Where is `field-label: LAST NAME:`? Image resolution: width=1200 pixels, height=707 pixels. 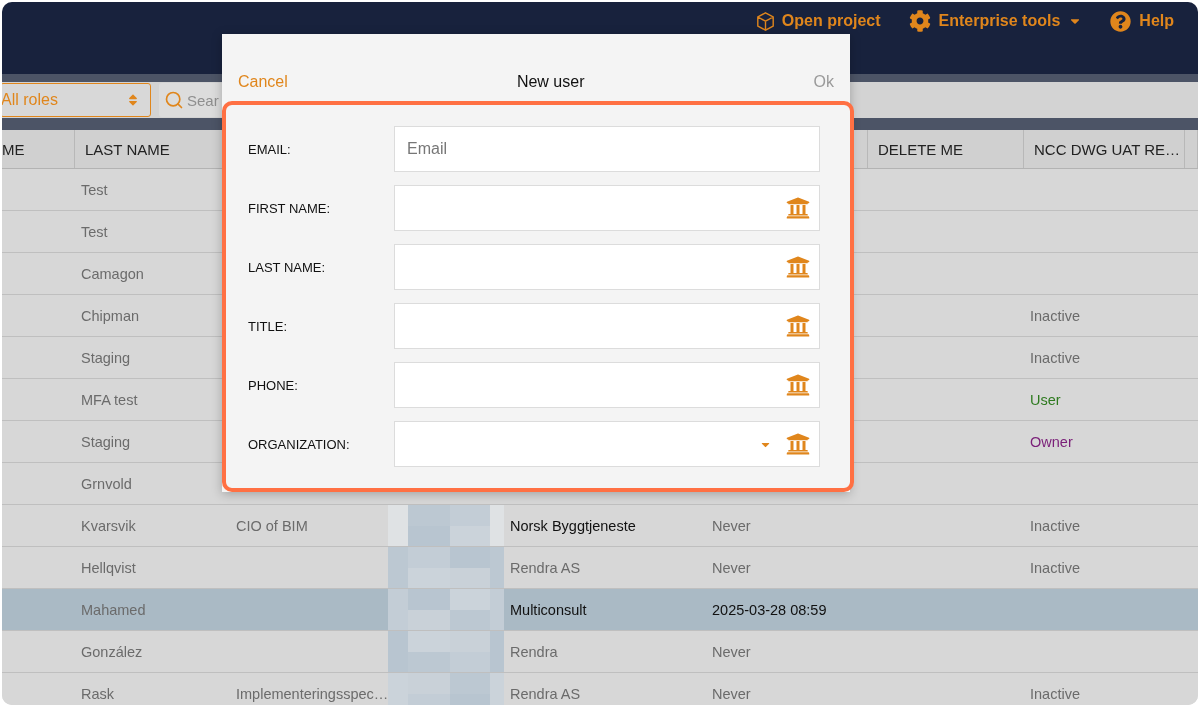 field-label: LAST NAME: is located at coordinates (287, 267).